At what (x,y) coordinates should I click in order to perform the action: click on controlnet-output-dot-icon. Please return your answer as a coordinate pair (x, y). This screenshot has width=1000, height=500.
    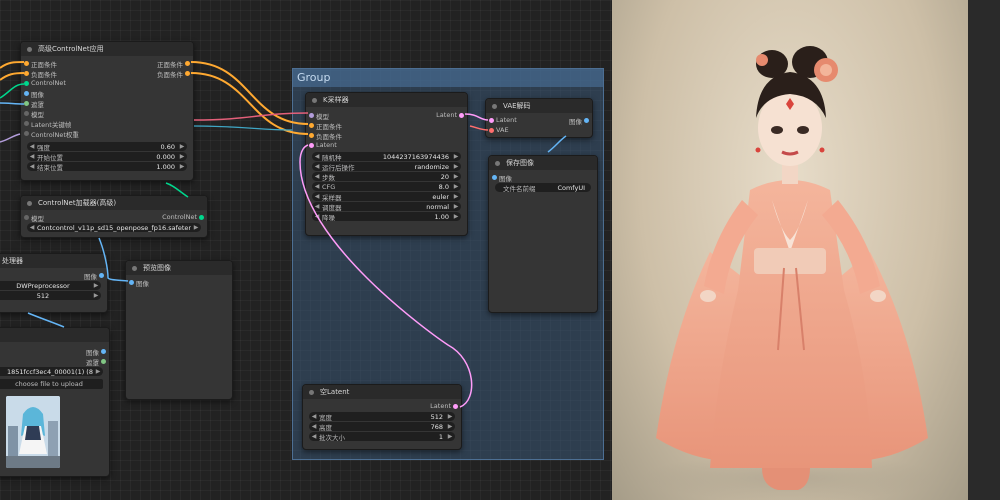
    Looking at the image, I should click on (201, 217).